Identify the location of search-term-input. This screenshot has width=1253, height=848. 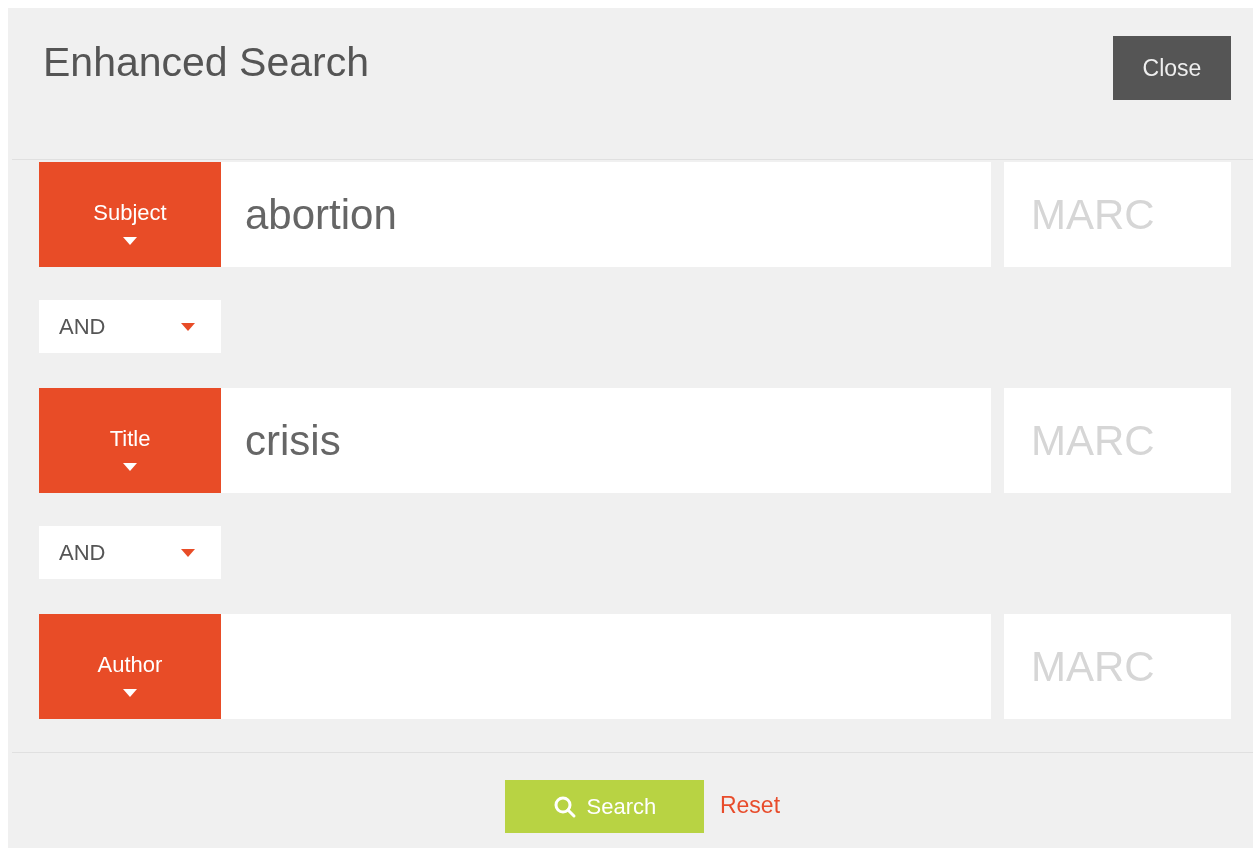
(606, 666).